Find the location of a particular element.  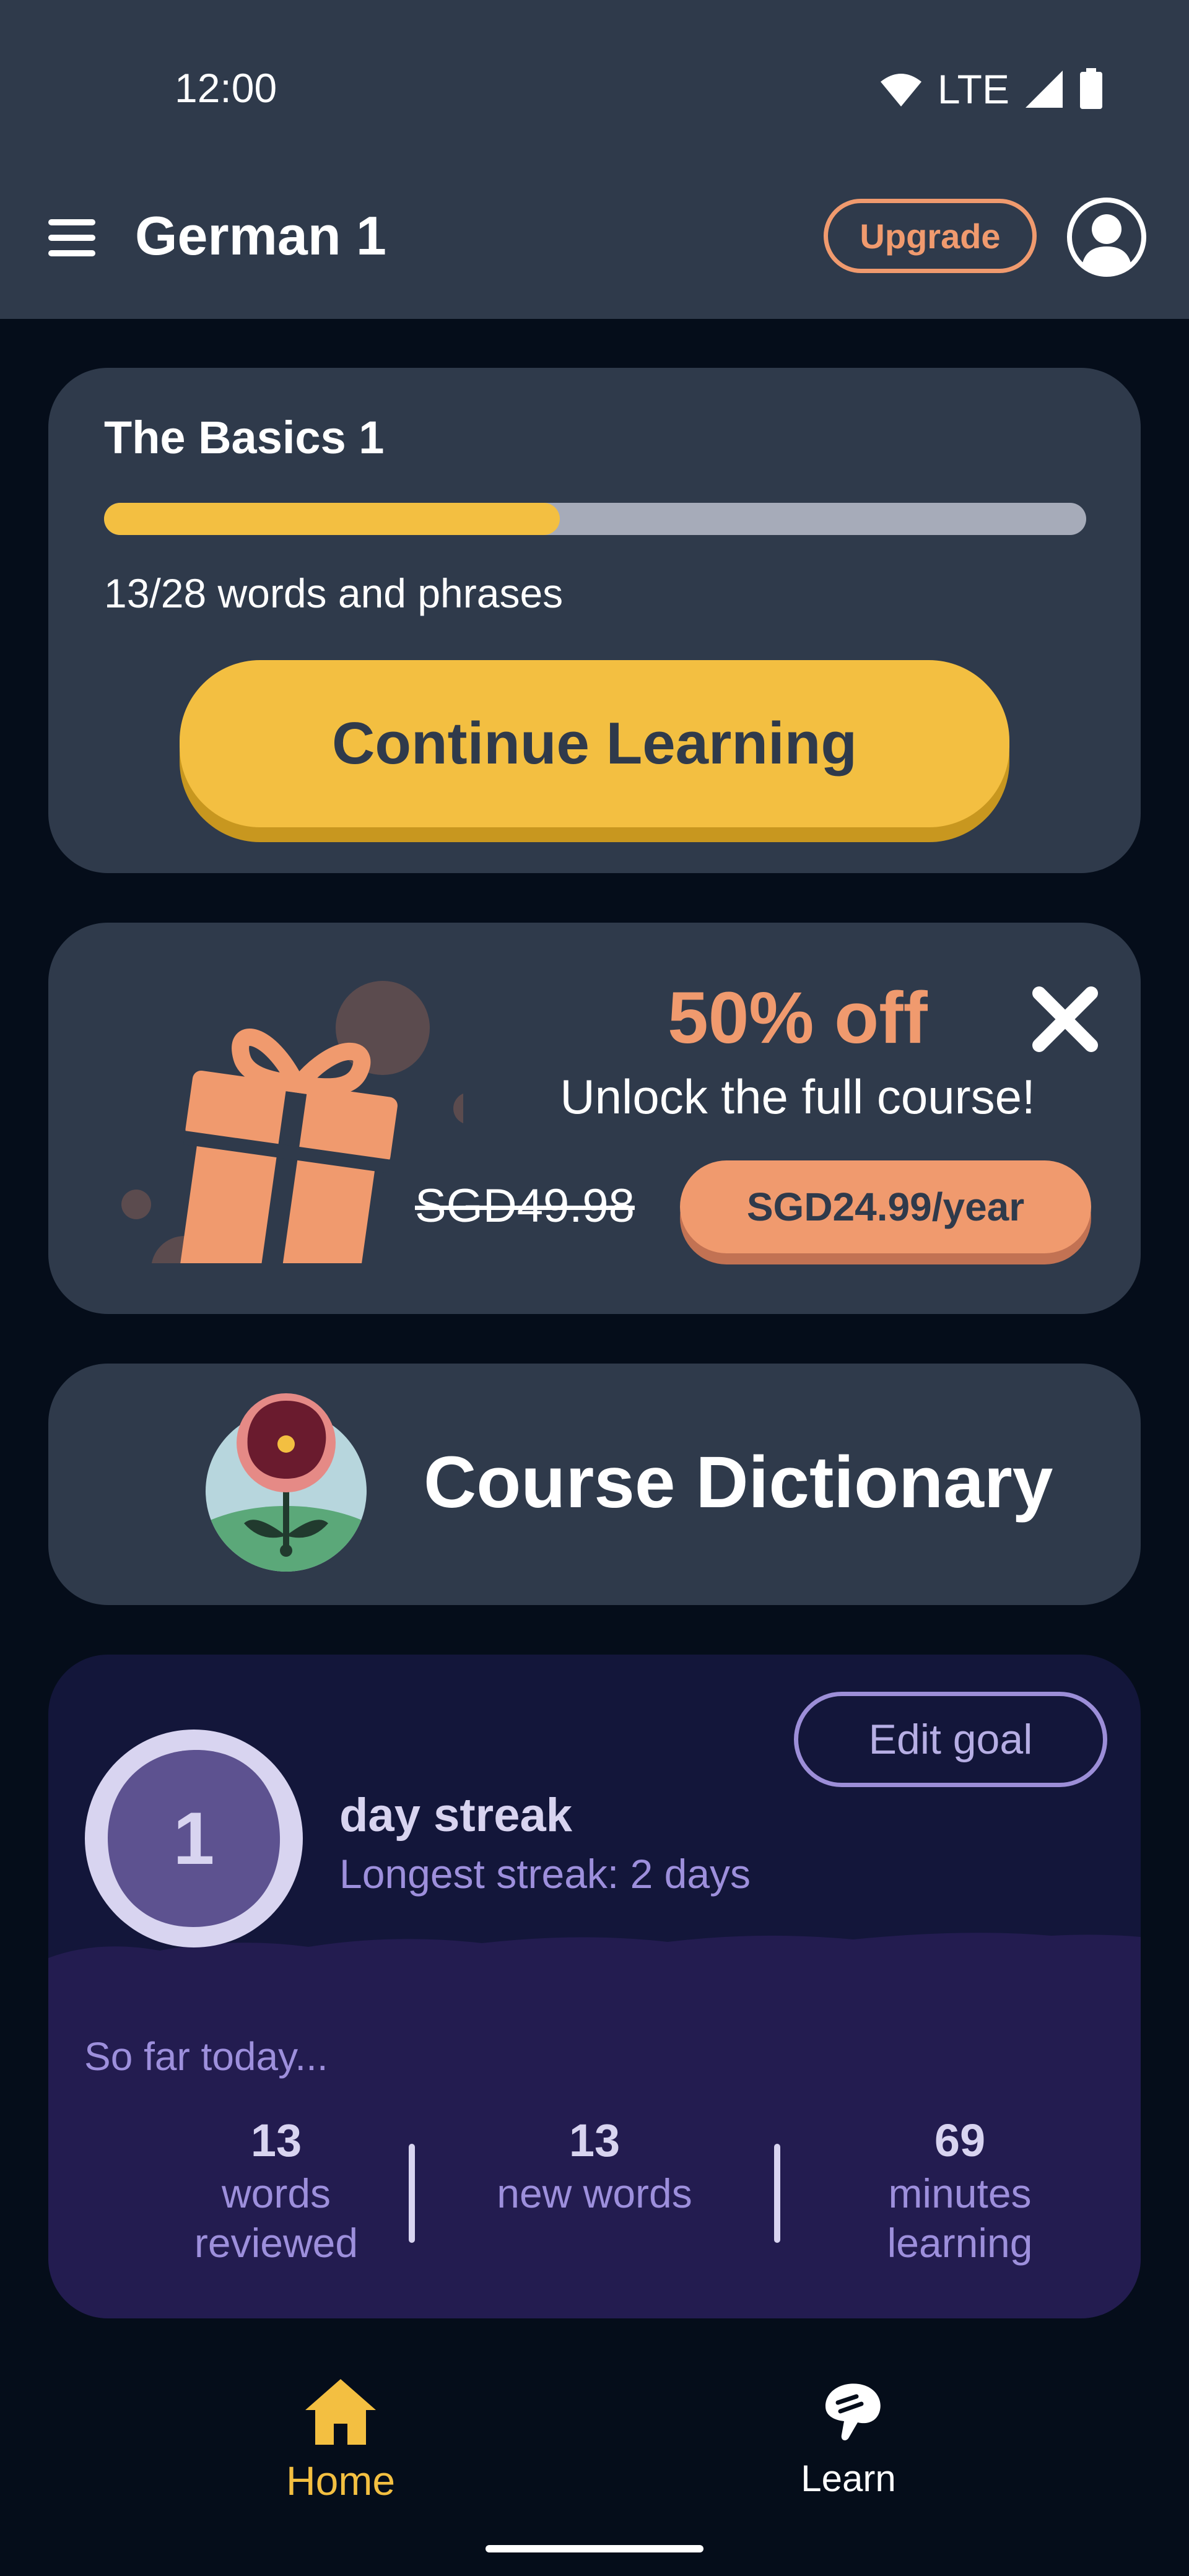

stat-new-words: 13 new words is located at coordinates (594, 2165).